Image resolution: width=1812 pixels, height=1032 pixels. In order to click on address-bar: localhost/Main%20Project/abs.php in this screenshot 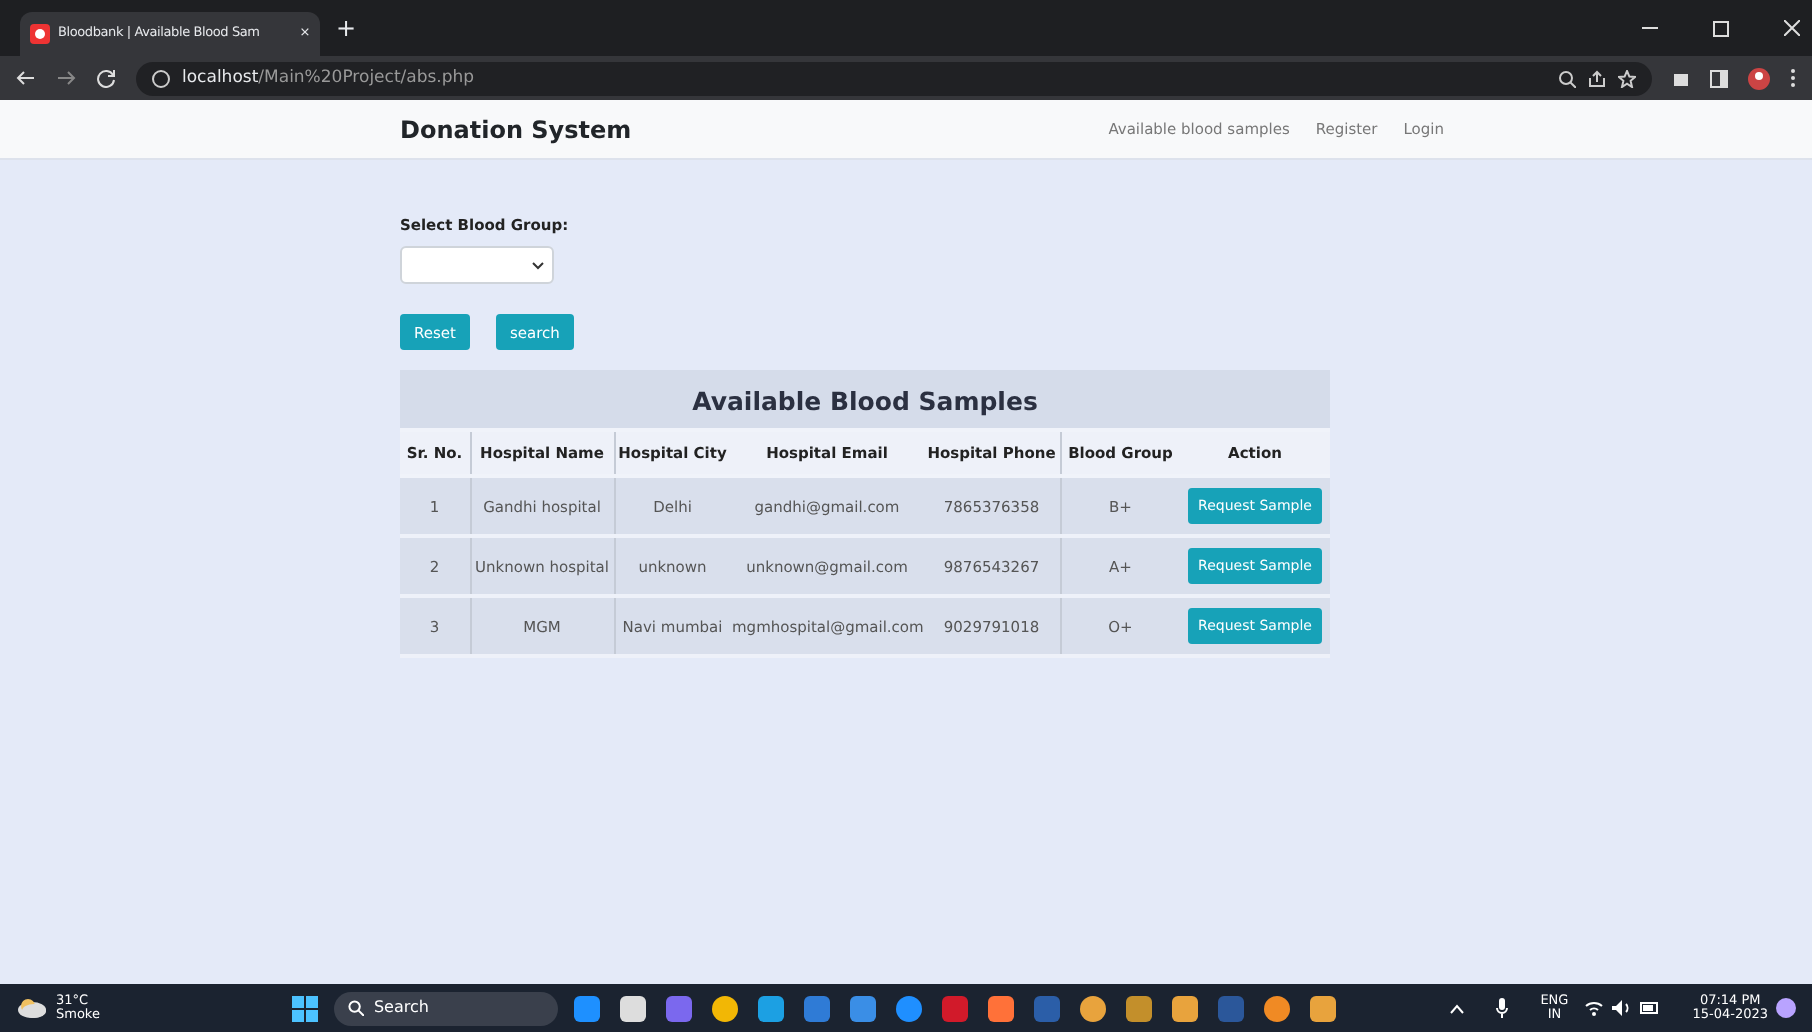, I will do `click(894, 78)`.